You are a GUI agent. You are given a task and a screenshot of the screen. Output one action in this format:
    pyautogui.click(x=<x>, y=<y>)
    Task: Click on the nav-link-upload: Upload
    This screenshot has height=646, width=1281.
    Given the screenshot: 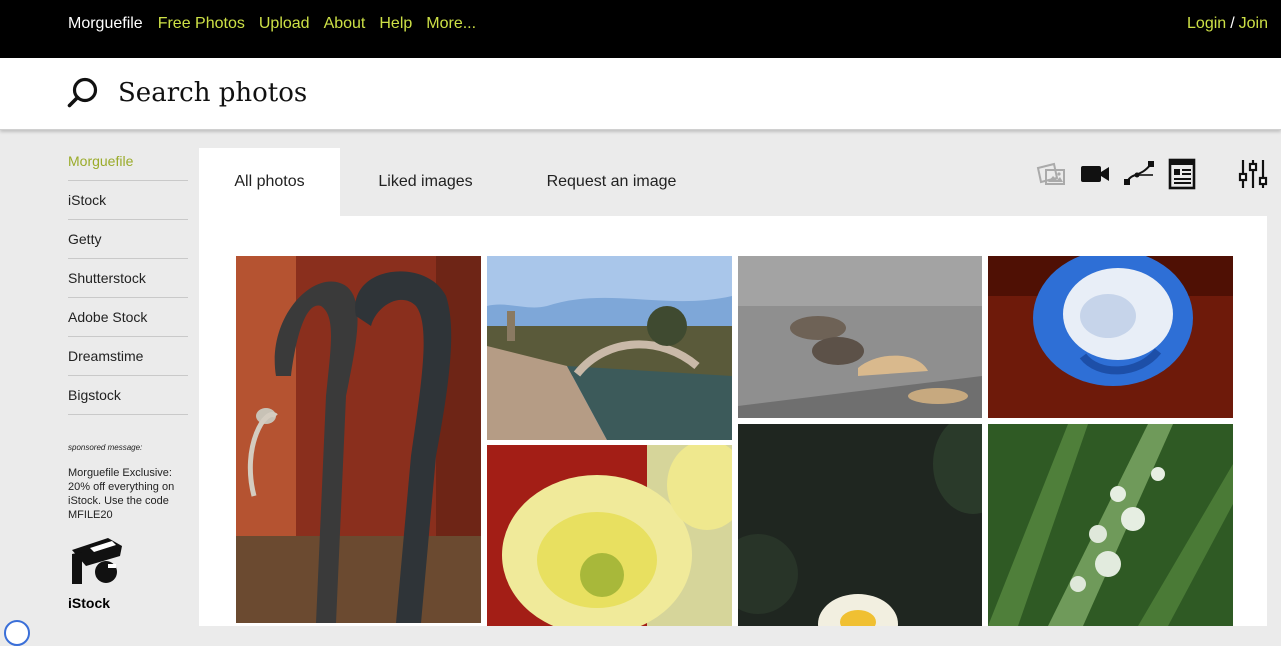 What is the action you would take?
    pyautogui.click(x=284, y=24)
    